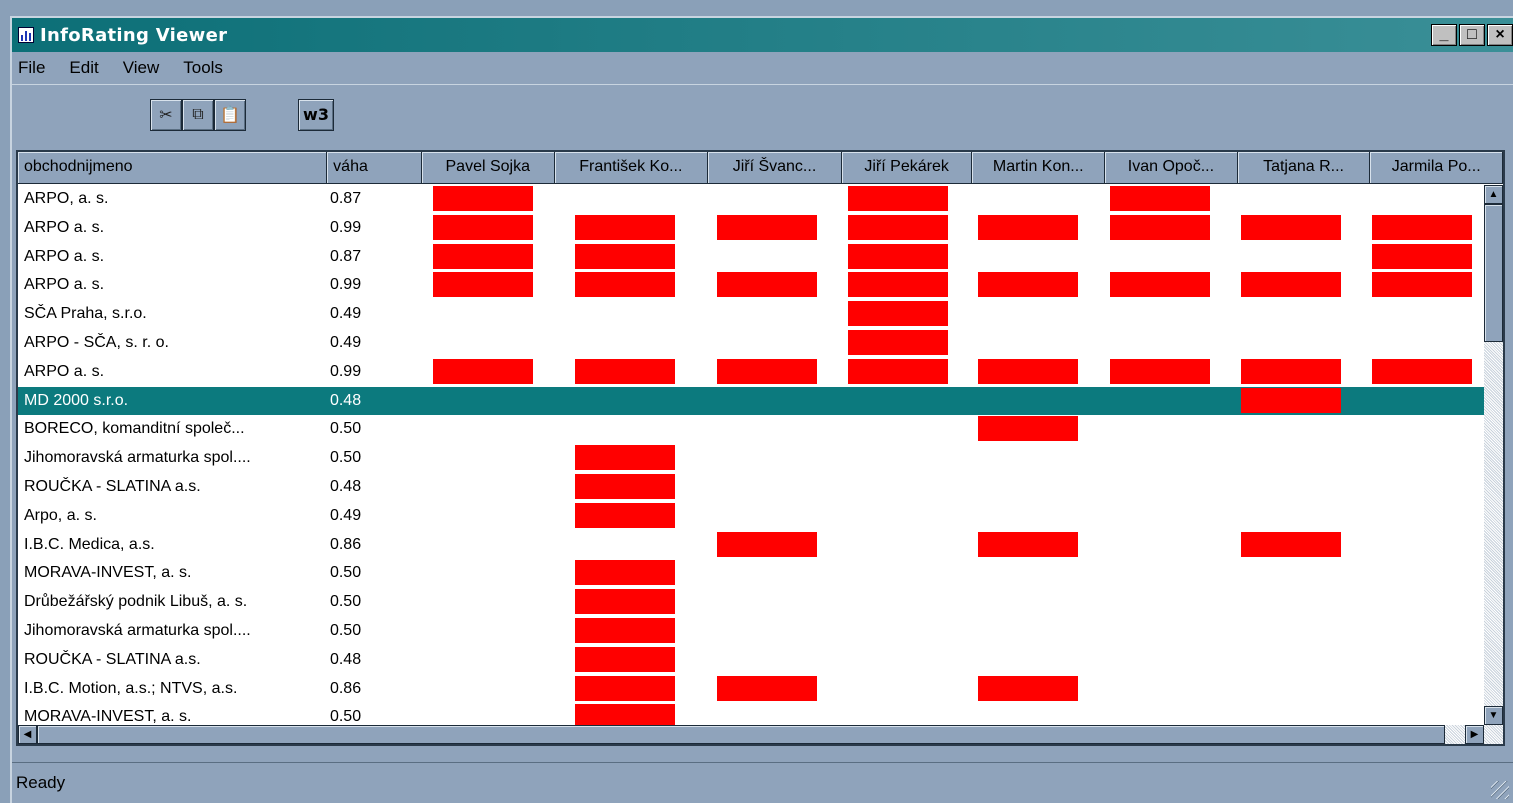  What do you see at coordinates (143, 68) in the screenshot?
I see `menu-view: View` at bounding box center [143, 68].